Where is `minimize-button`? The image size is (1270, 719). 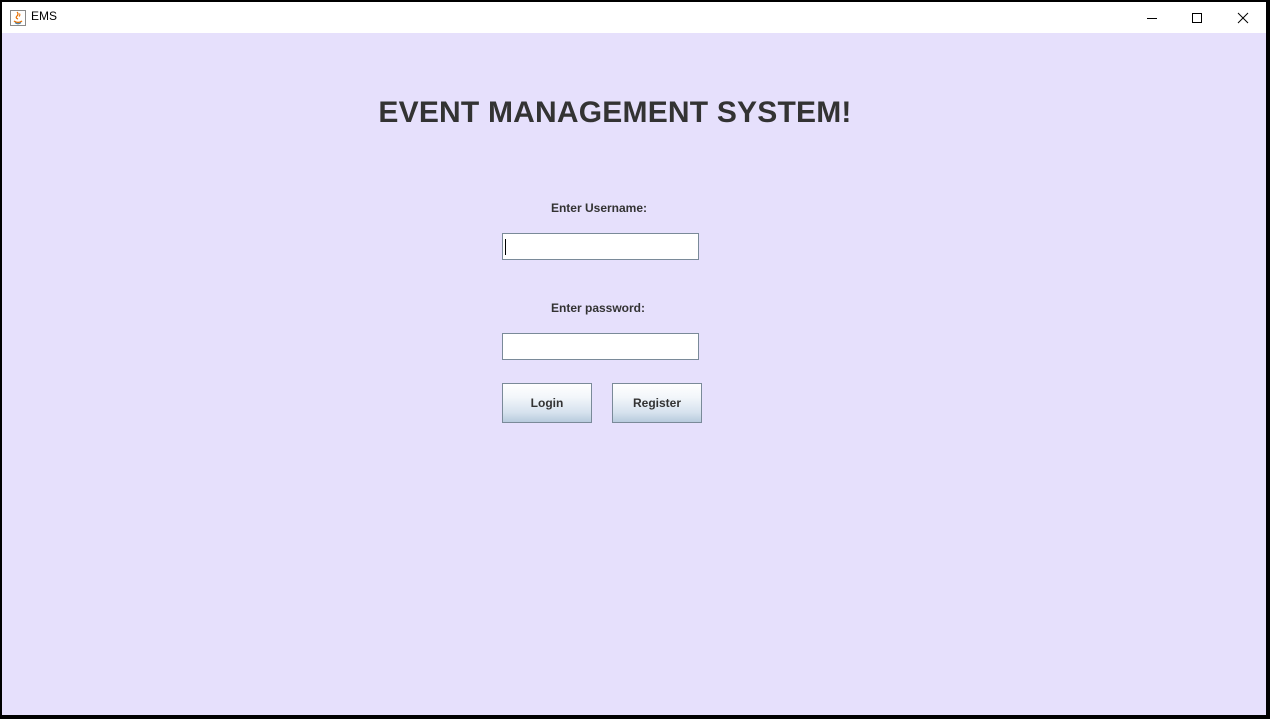
minimize-button is located at coordinates (1152, 17).